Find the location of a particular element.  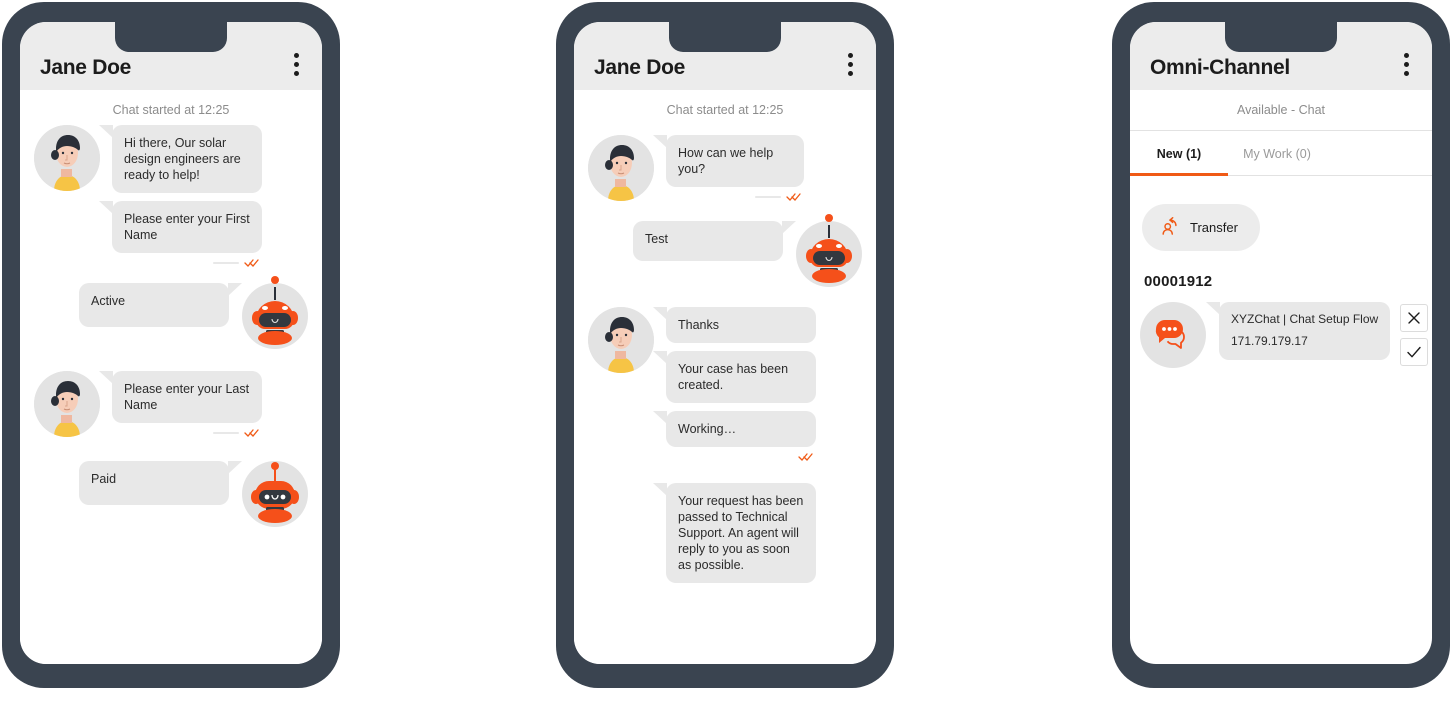

message-bubbles: Test is located at coordinates (714, 245).